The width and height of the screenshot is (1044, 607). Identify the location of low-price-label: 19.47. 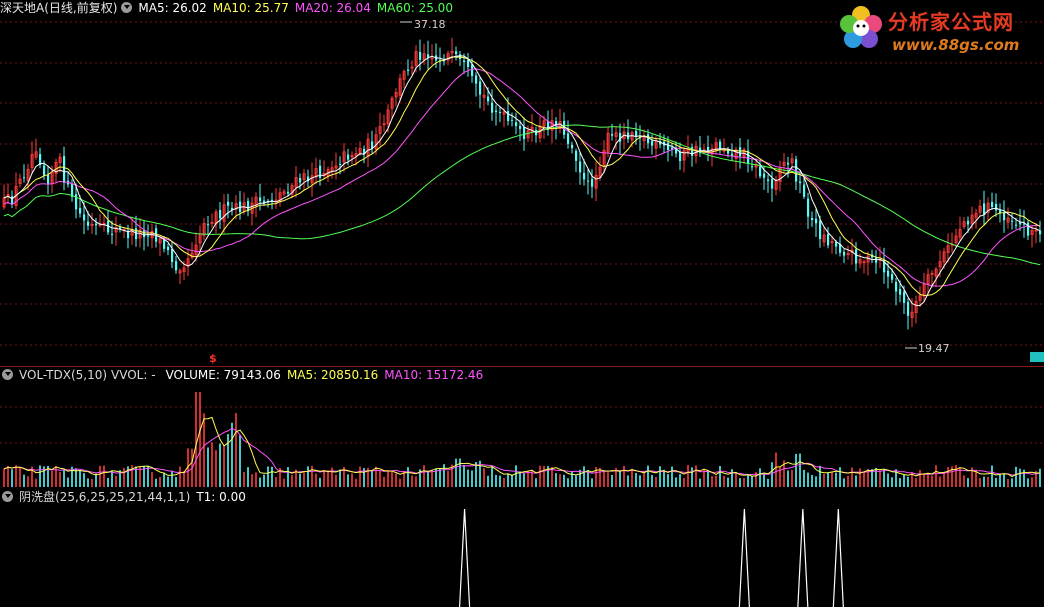
(934, 348).